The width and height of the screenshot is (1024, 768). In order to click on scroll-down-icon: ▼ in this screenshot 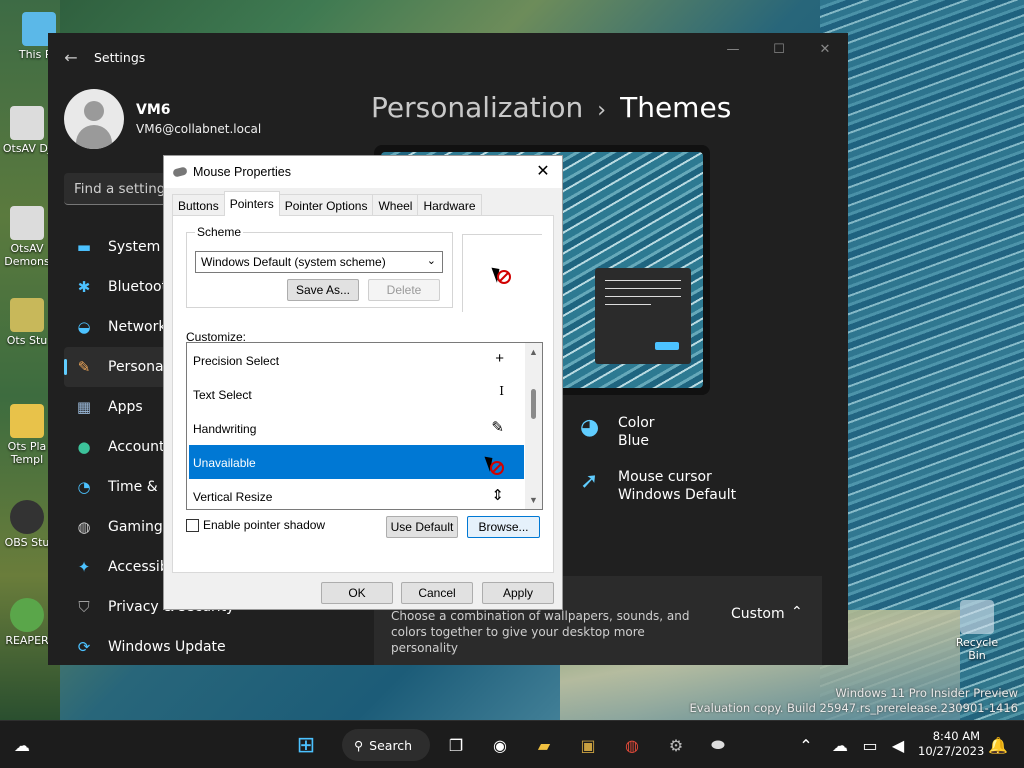, I will do `click(533, 500)`.